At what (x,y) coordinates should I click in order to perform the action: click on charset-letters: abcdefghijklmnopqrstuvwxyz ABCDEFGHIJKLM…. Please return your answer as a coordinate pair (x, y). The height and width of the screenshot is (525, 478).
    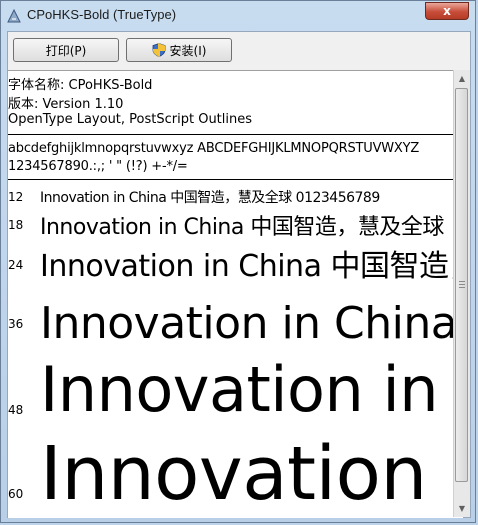
    Looking at the image, I should click on (214, 148).